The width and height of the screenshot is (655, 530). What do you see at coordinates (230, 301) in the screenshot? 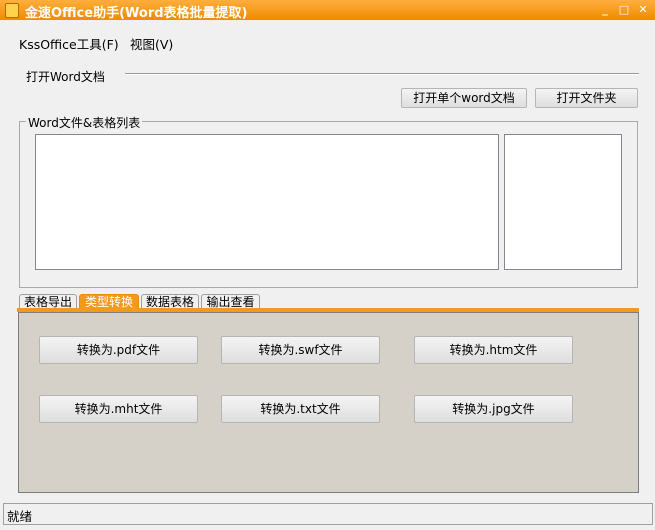
I see `tab-output-view: 输出查看` at bounding box center [230, 301].